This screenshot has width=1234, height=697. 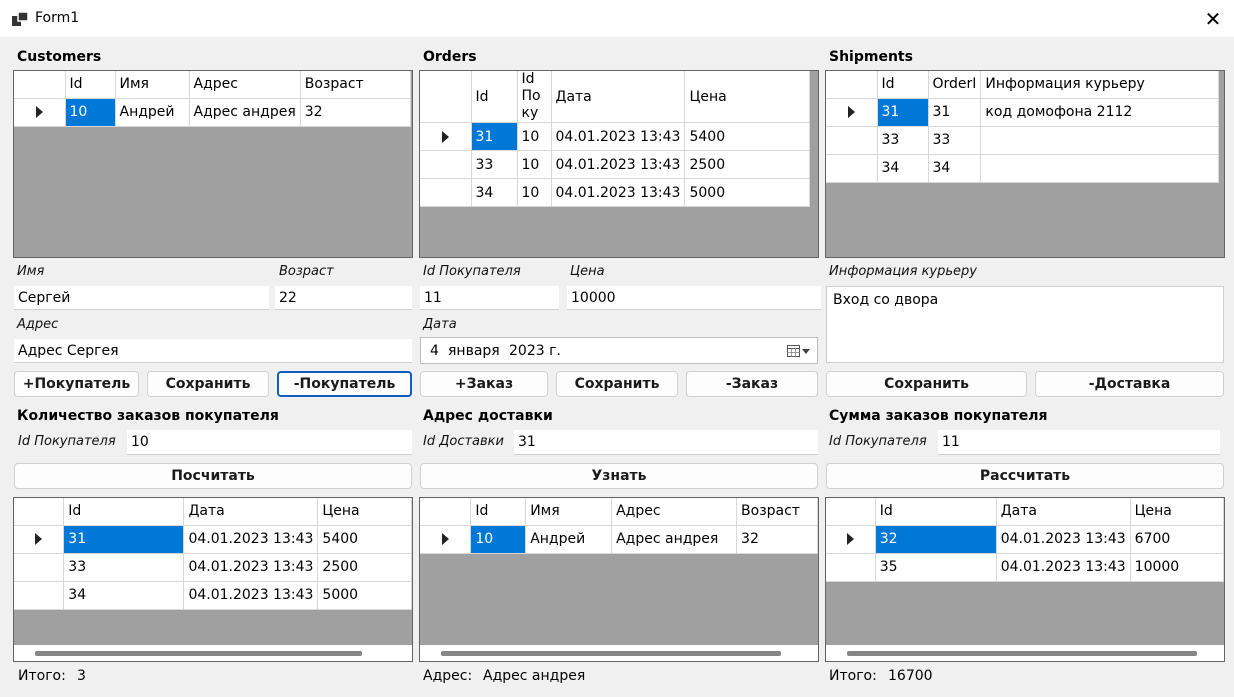 I want to click on date-day: 4, so click(x=434, y=351).